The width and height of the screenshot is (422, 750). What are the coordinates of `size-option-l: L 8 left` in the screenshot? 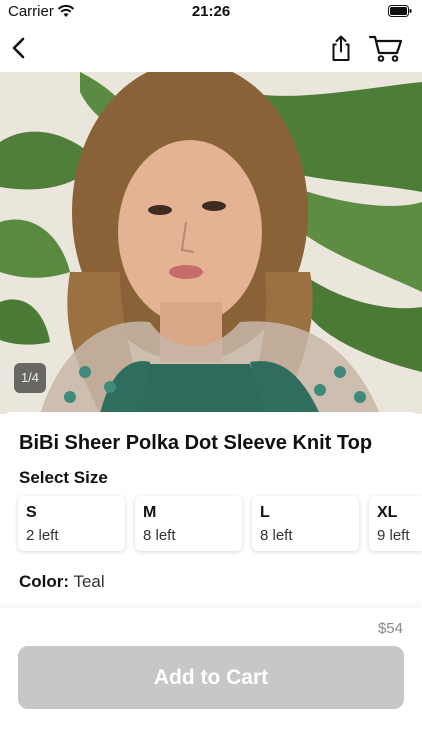 It's located at (305, 523).